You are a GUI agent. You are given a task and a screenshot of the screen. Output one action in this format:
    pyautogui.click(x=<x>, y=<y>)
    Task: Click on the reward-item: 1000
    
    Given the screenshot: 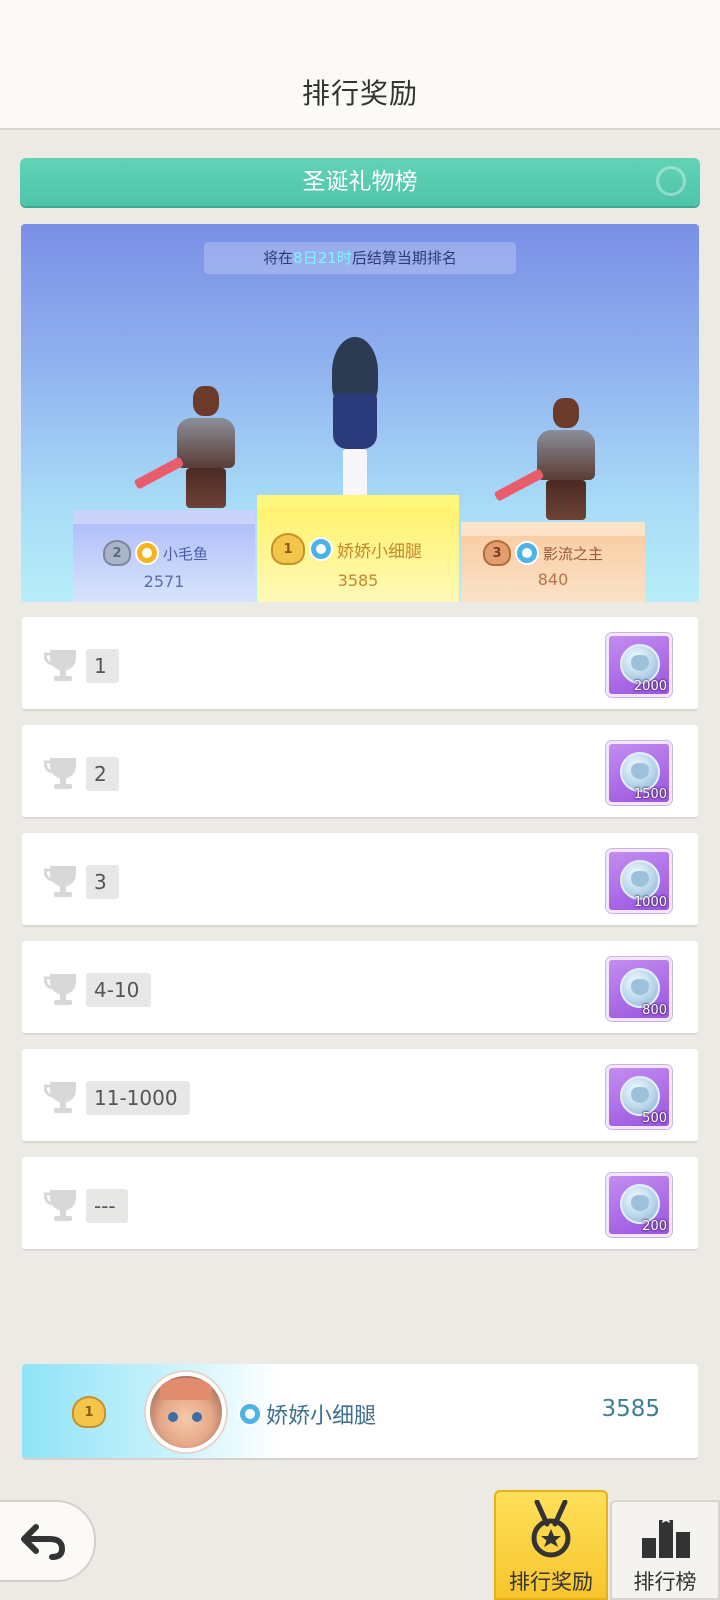 What is the action you would take?
    pyautogui.click(x=639, y=881)
    